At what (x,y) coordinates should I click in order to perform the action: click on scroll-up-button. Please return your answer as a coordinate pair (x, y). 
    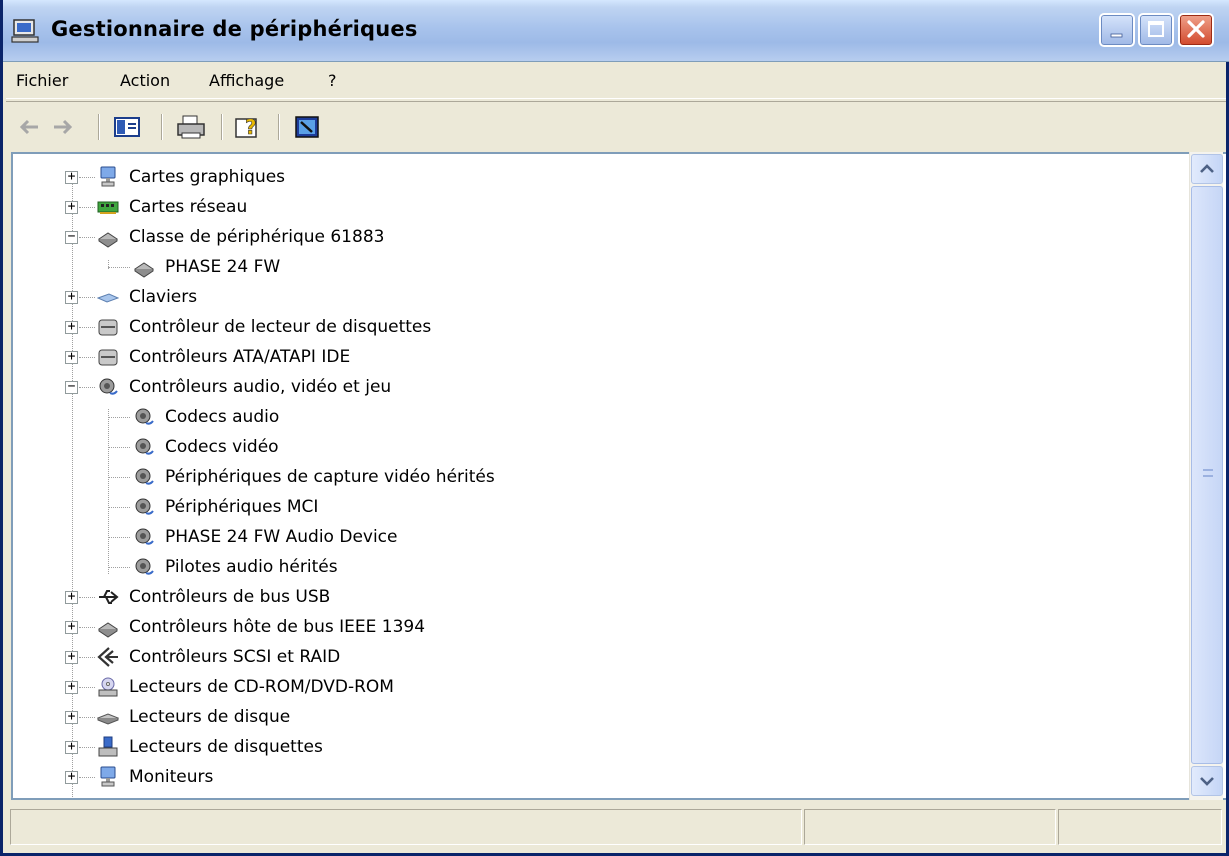
    Looking at the image, I should click on (1207, 169).